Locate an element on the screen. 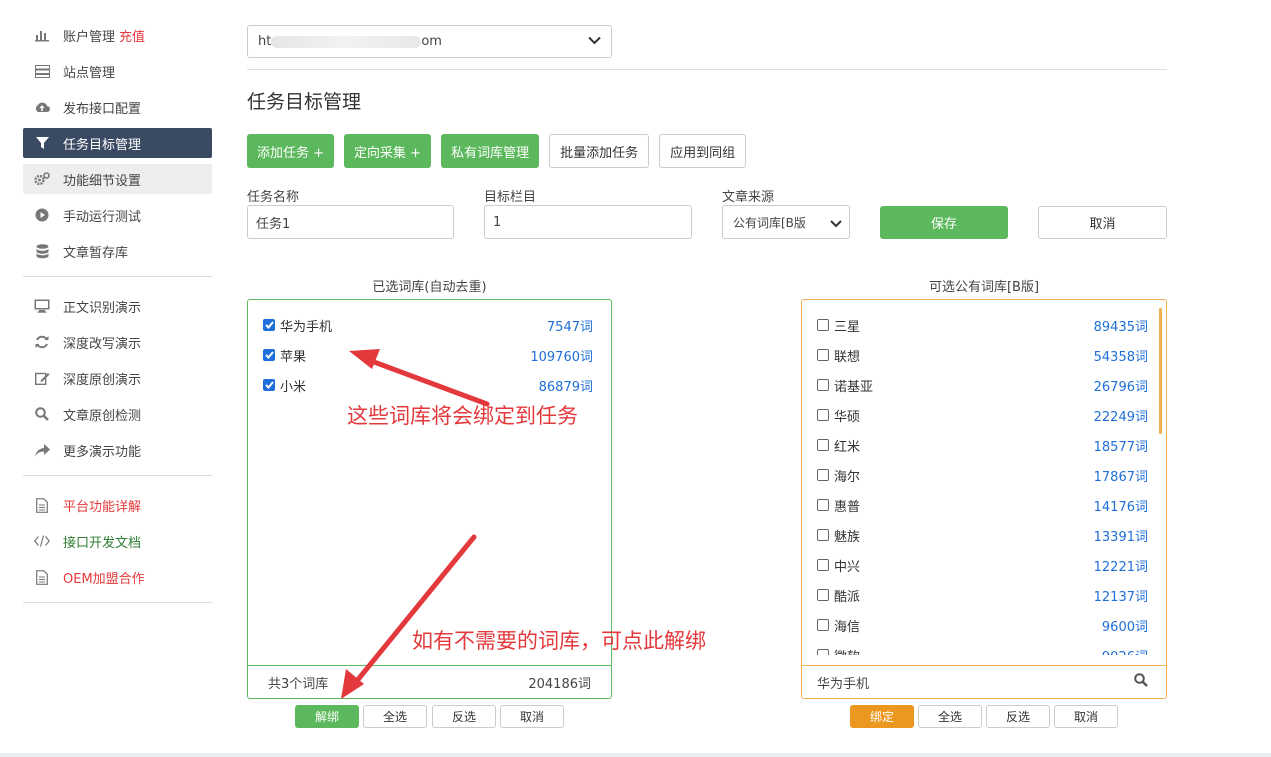 The width and height of the screenshot is (1271, 757). arrow-to-unbind-icon is located at coordinates (415, 609).